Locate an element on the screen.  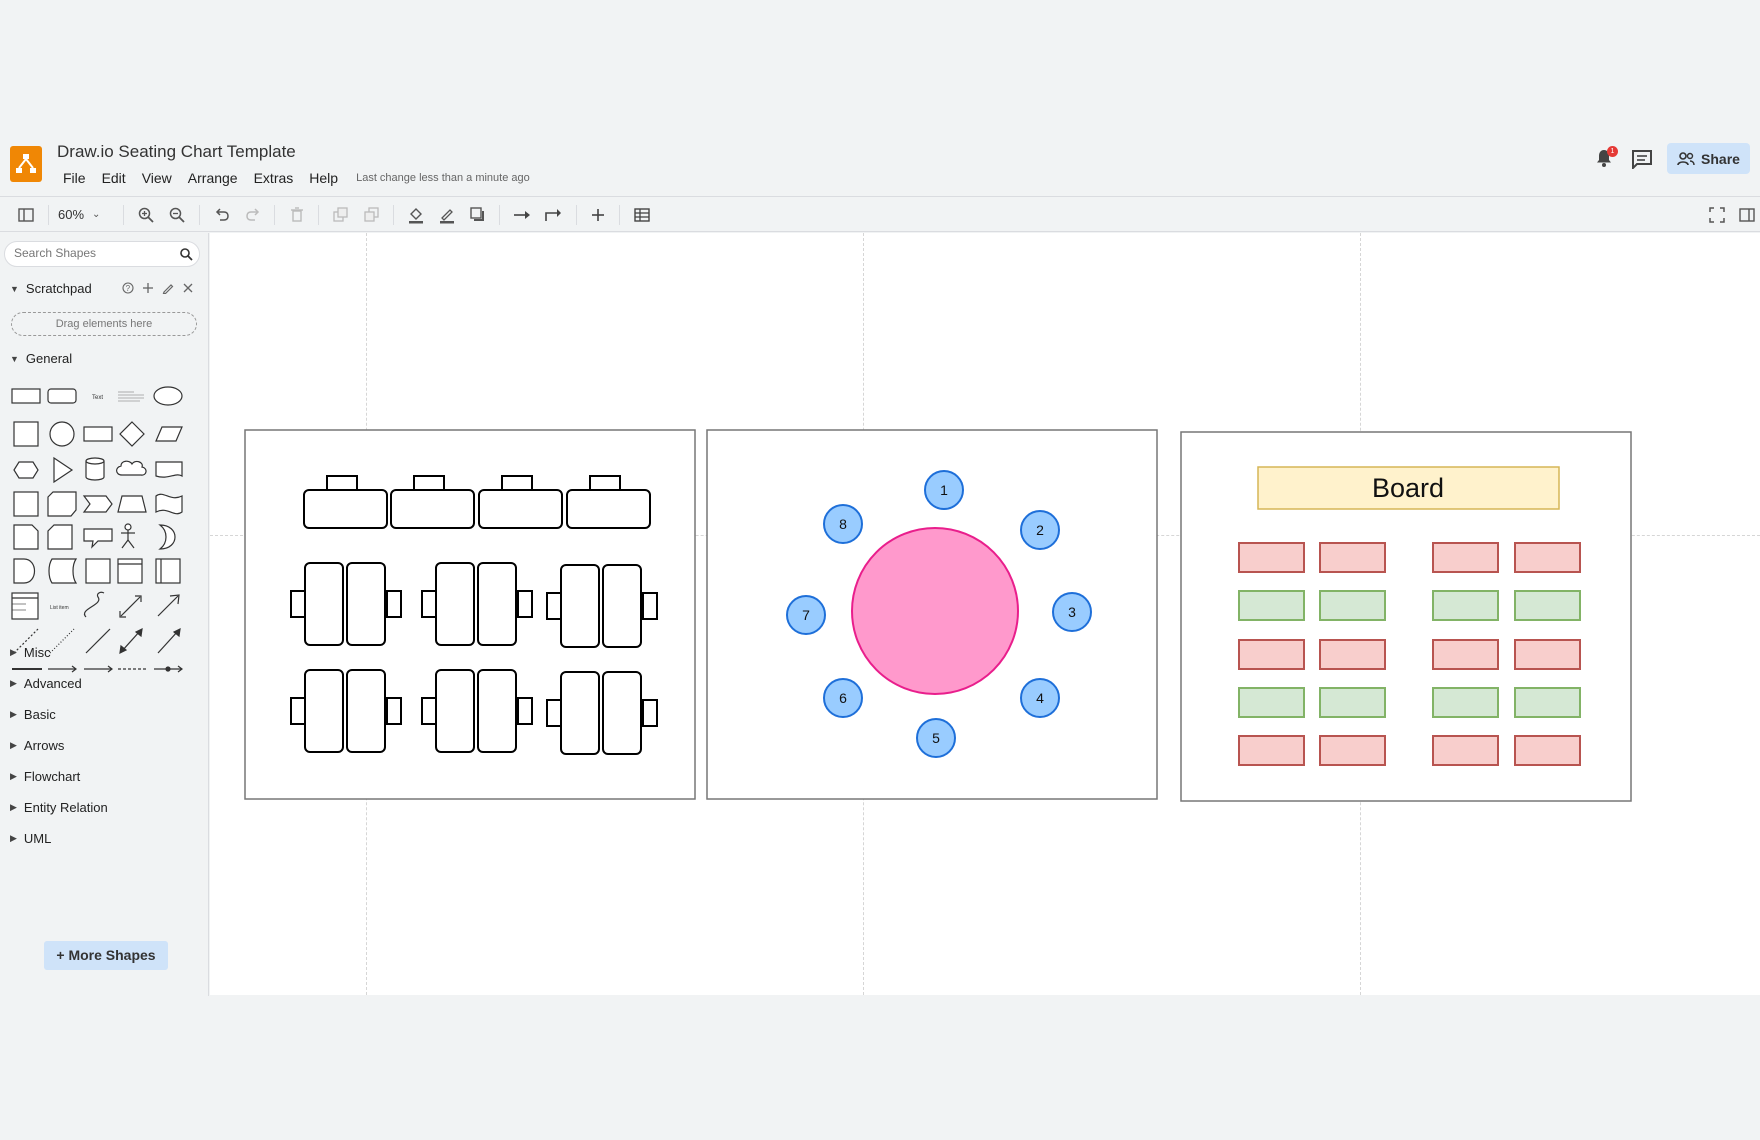
section-entity-relation: ▶ Entity Relation is located at coordinates (59, 807).